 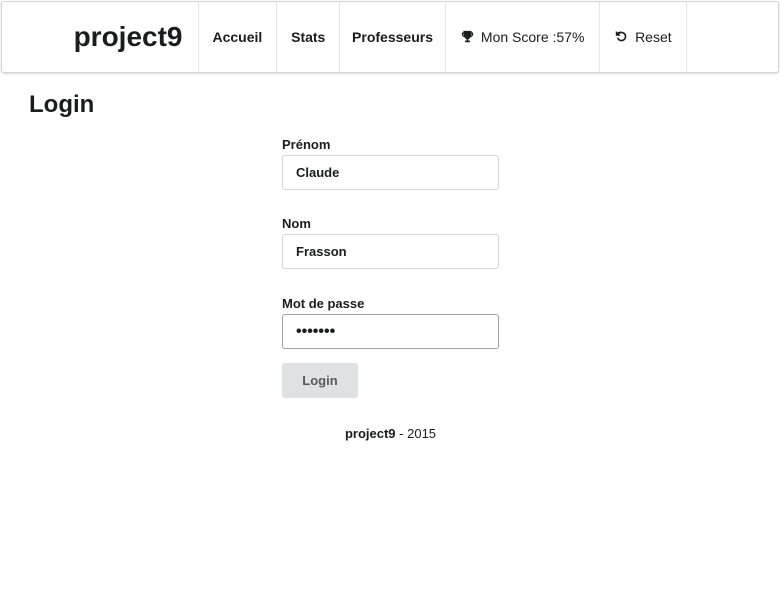 I want to click on nav-item-professeurs: Professeurs, so click(x=393, y=37).